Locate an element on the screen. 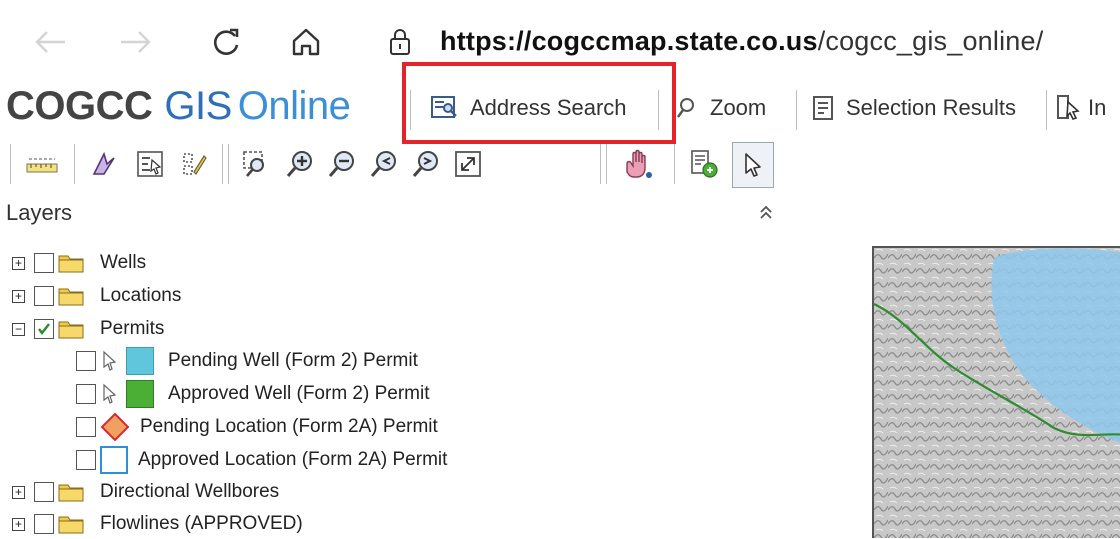 This screenshot has height=539, width=1120. layer-label: Flowlines (APPROVED) is located at coordinates (201, 523).